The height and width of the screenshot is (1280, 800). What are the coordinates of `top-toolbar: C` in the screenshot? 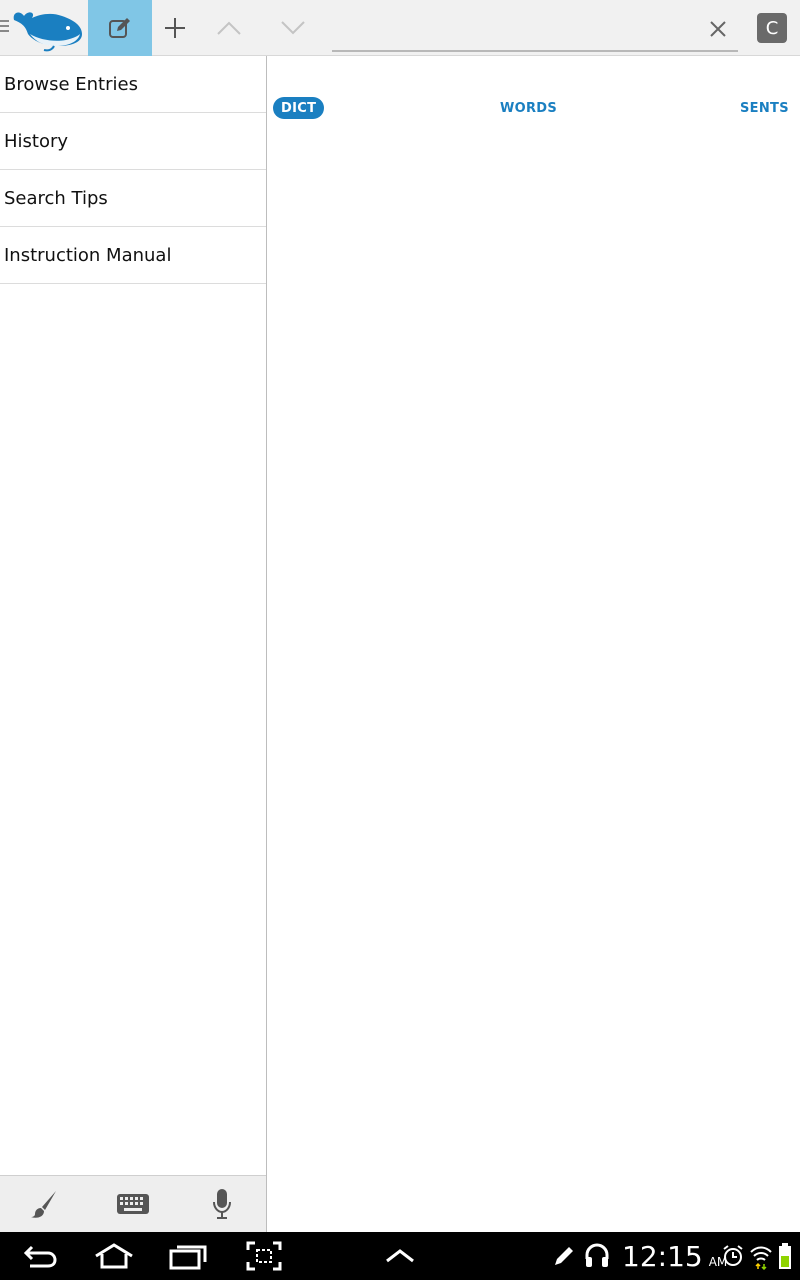 It's located at (400, 28).